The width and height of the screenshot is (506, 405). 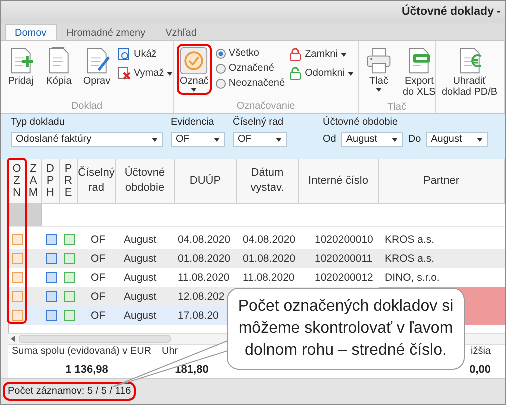 What do you see at coordinates (192, 370) in the screenshot?
I see `sum-value: 181,80` at bounding box center [192, 370].